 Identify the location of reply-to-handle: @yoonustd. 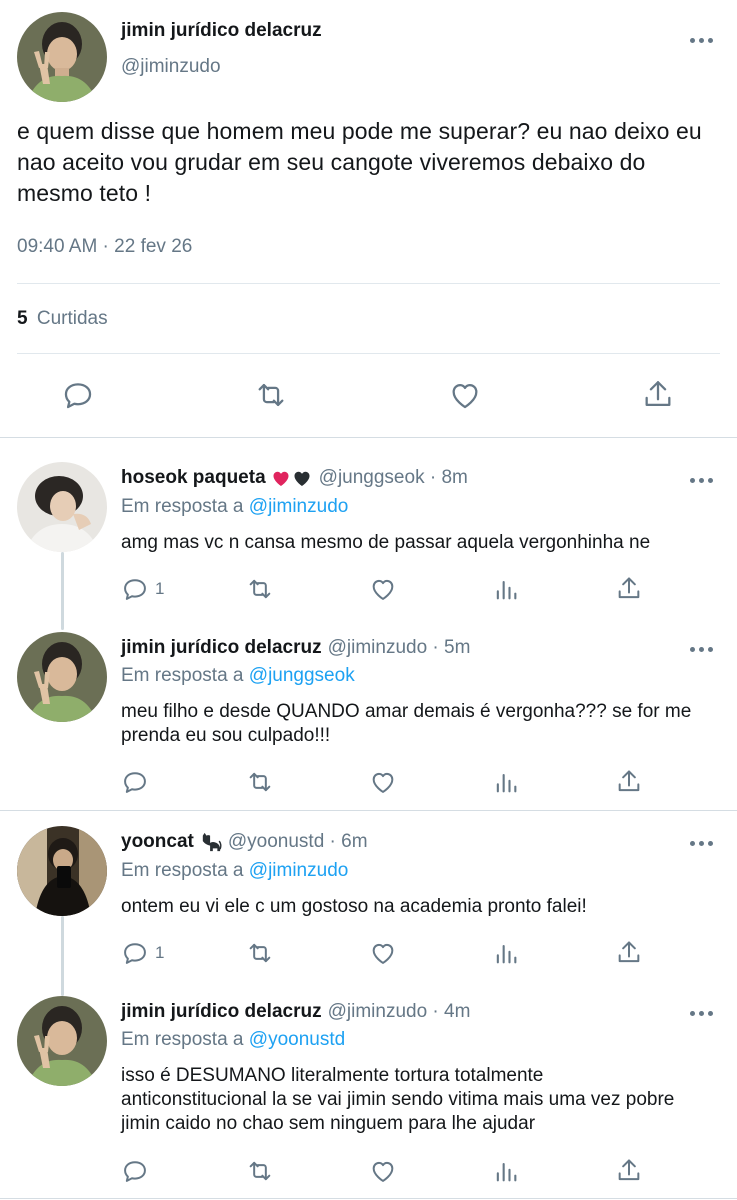
(297, 1039).